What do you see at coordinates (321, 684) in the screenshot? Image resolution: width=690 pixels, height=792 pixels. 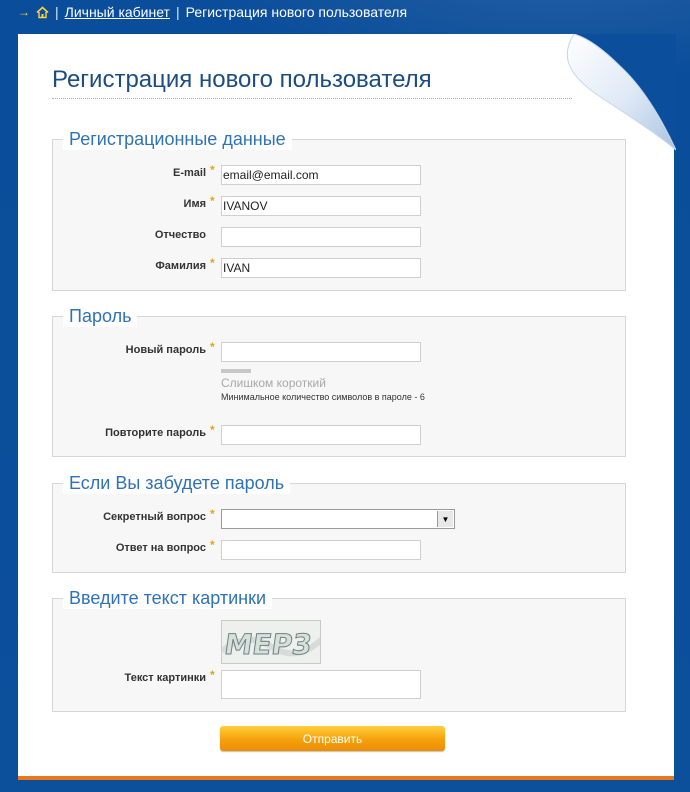 I see `captcha-input` at bounding box center [321, 684].